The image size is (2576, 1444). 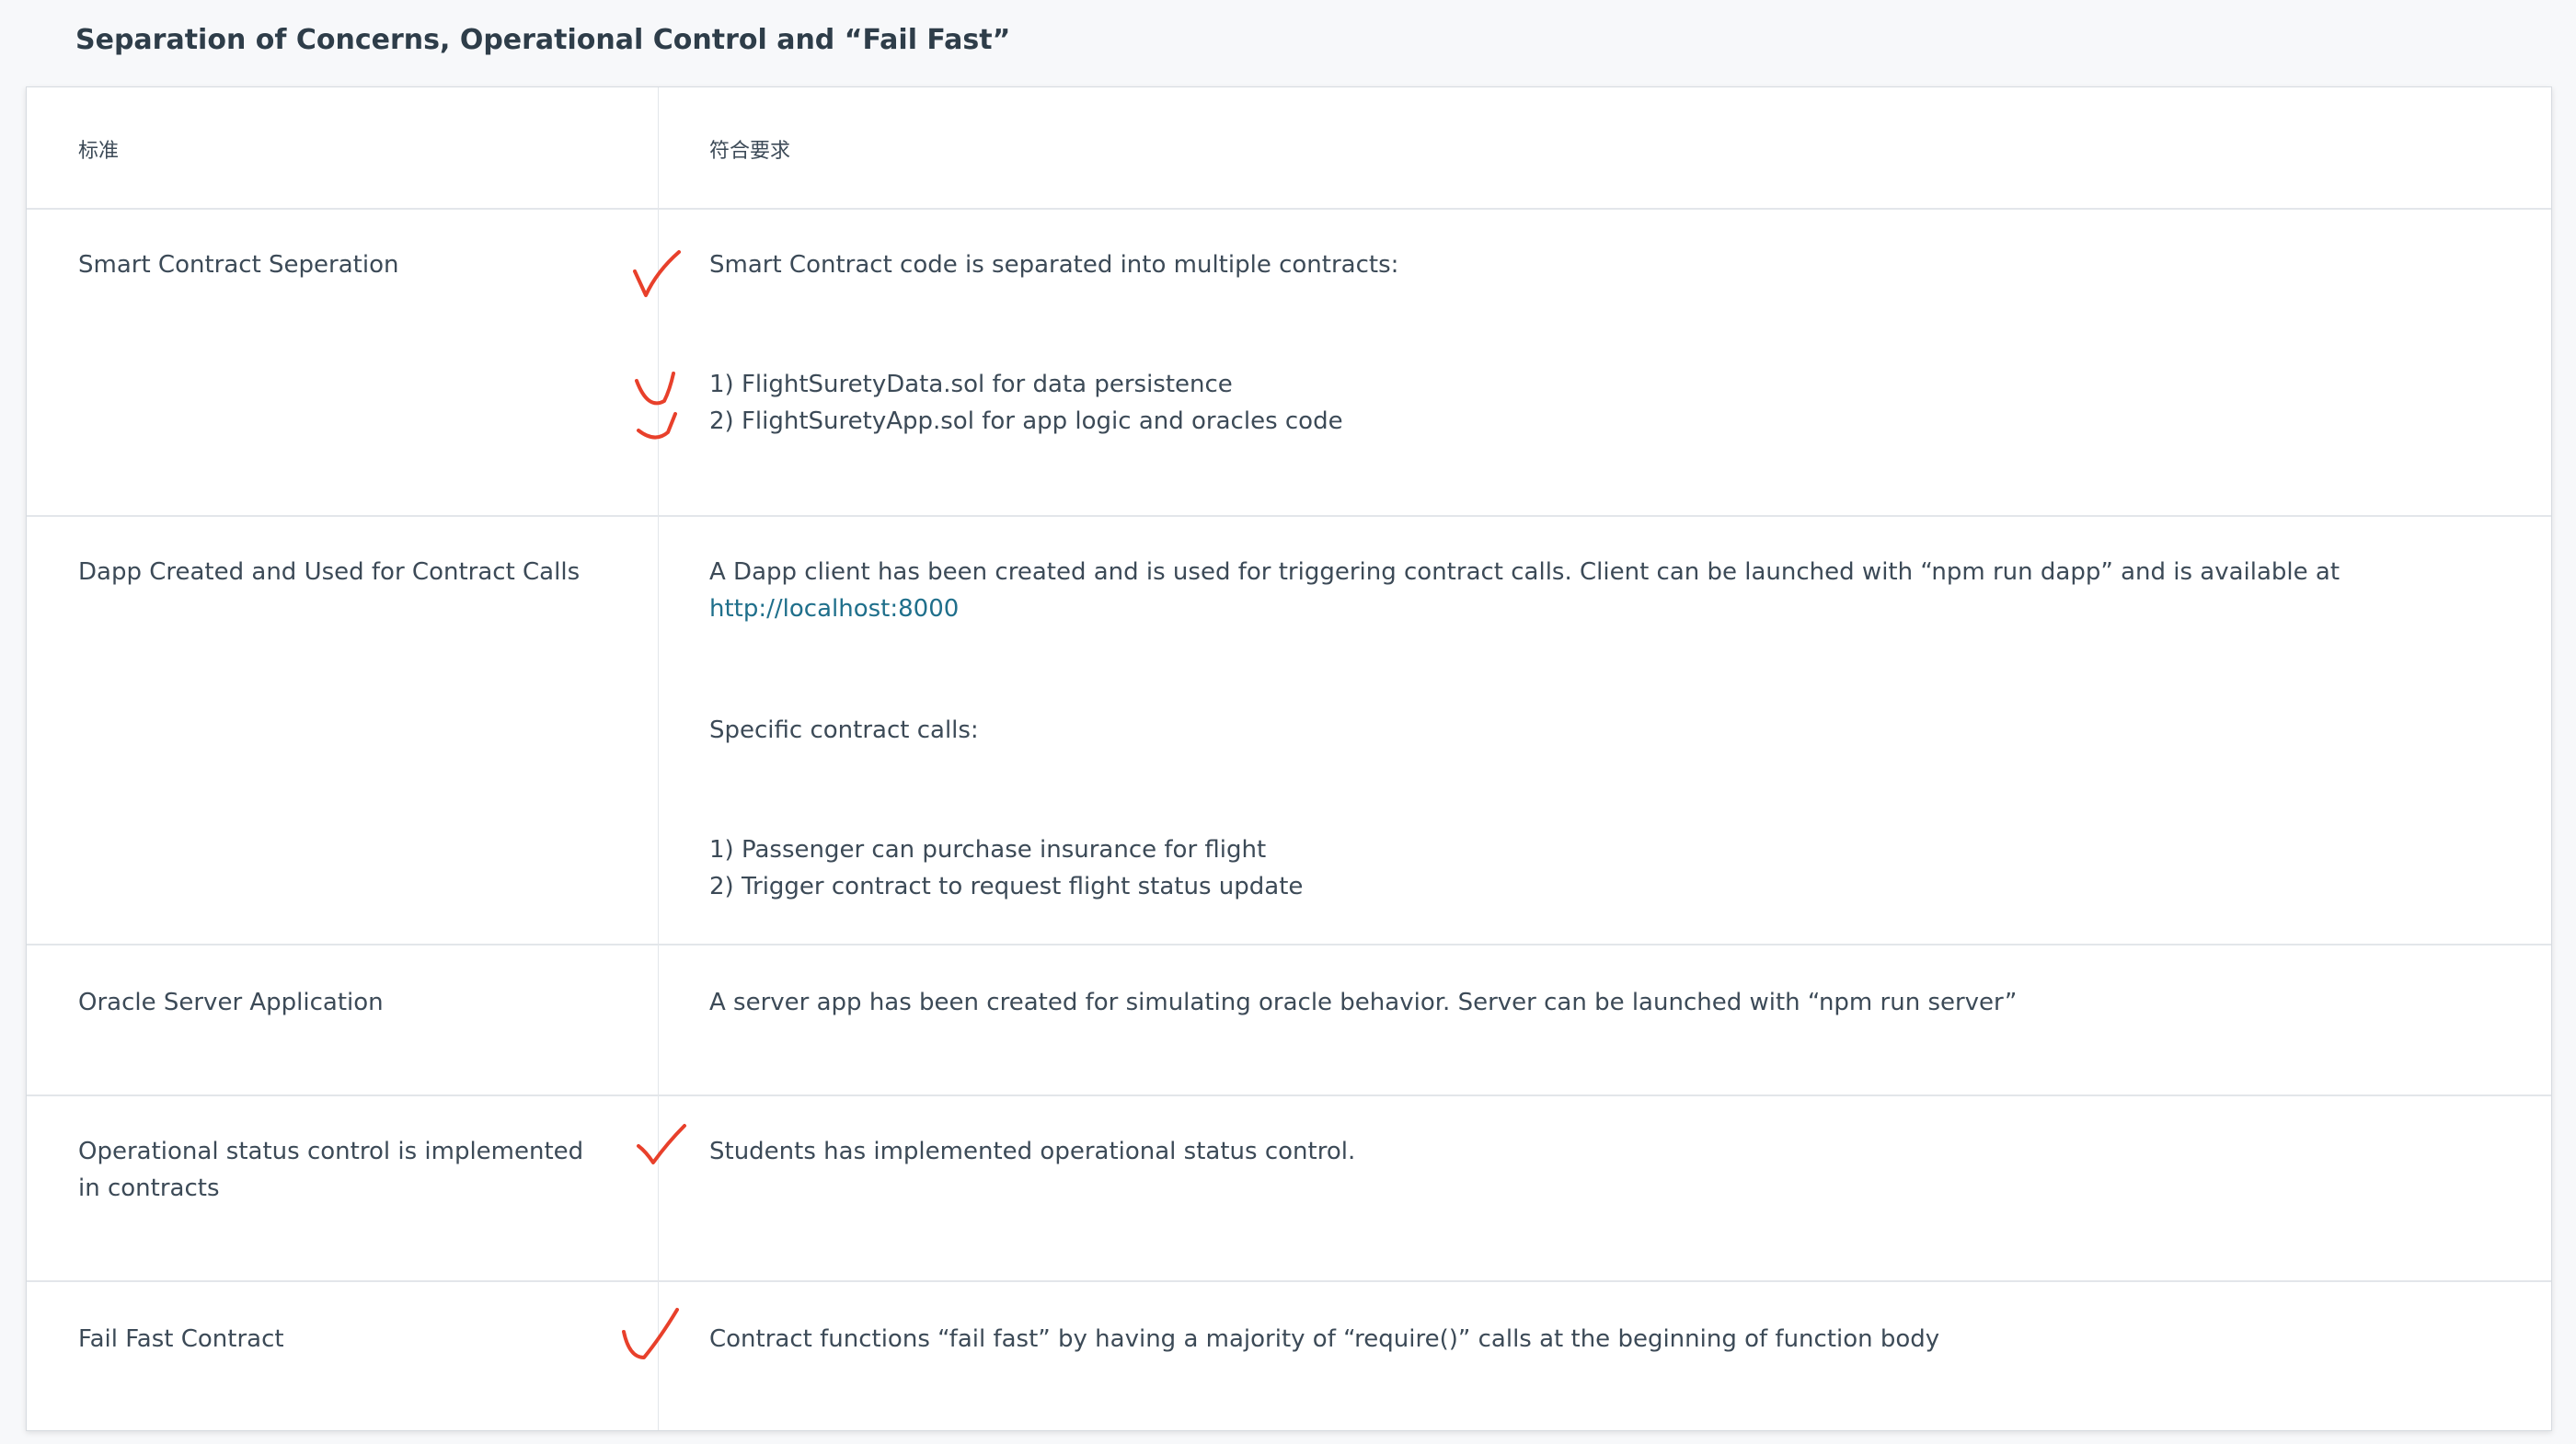 I want to click on header-criteria: 标准, so click(x=99, y=151).